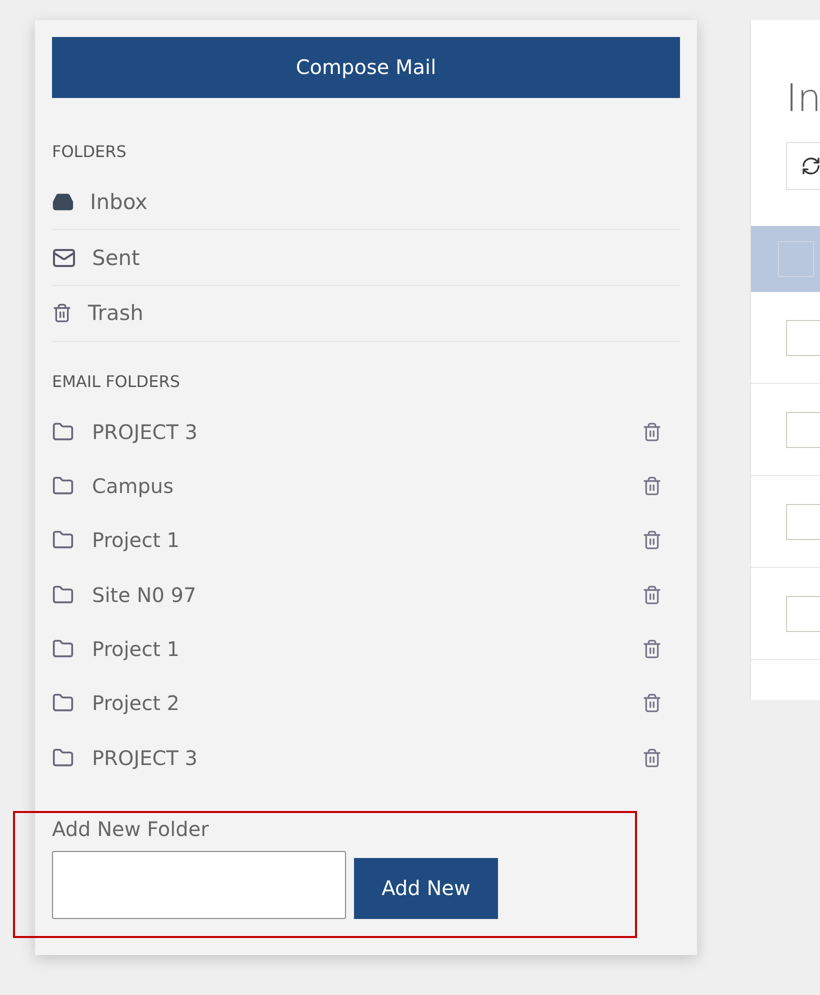 The height and width of the screenshot is (995, 820). What do you see at coordinates (366, 486) in the screenshot?
I see `folder-item: Campus` at bounding box center [366, 486].